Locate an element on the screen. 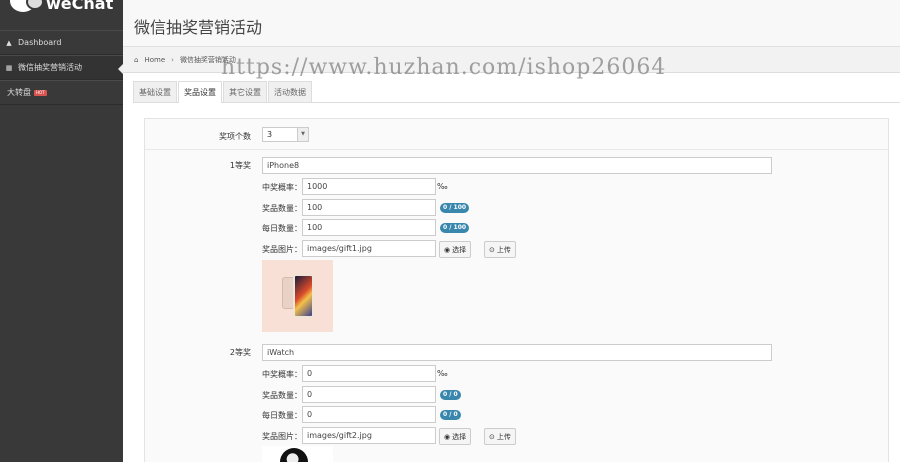 The width and height of the screenshot is (900, 462). hot-badge: HOT is located at coordinates (40, 92).